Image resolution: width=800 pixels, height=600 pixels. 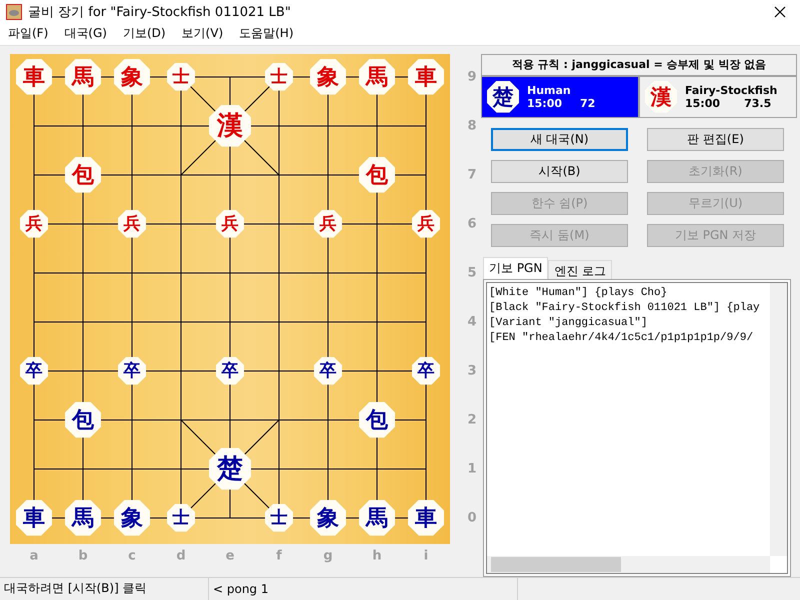 What do you see at coordinates (628, 564) in the screenshot?
I see `horizontal-scrollbar` at bounding box center [628, 564].